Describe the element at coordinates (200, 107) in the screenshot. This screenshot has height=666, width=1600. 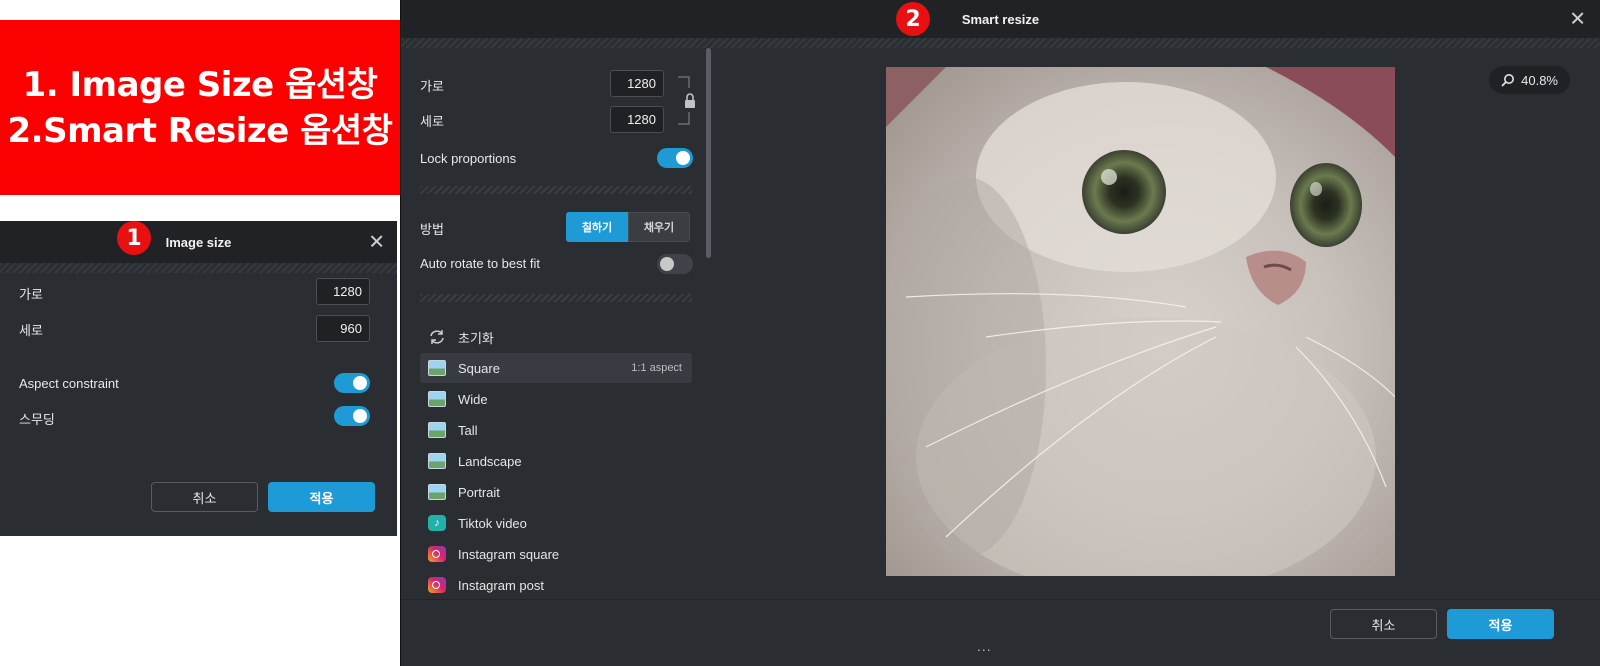
I see `annotation-banner: 1. Image Size 옵션창 2.Smart Resize 옵션창` at that location.